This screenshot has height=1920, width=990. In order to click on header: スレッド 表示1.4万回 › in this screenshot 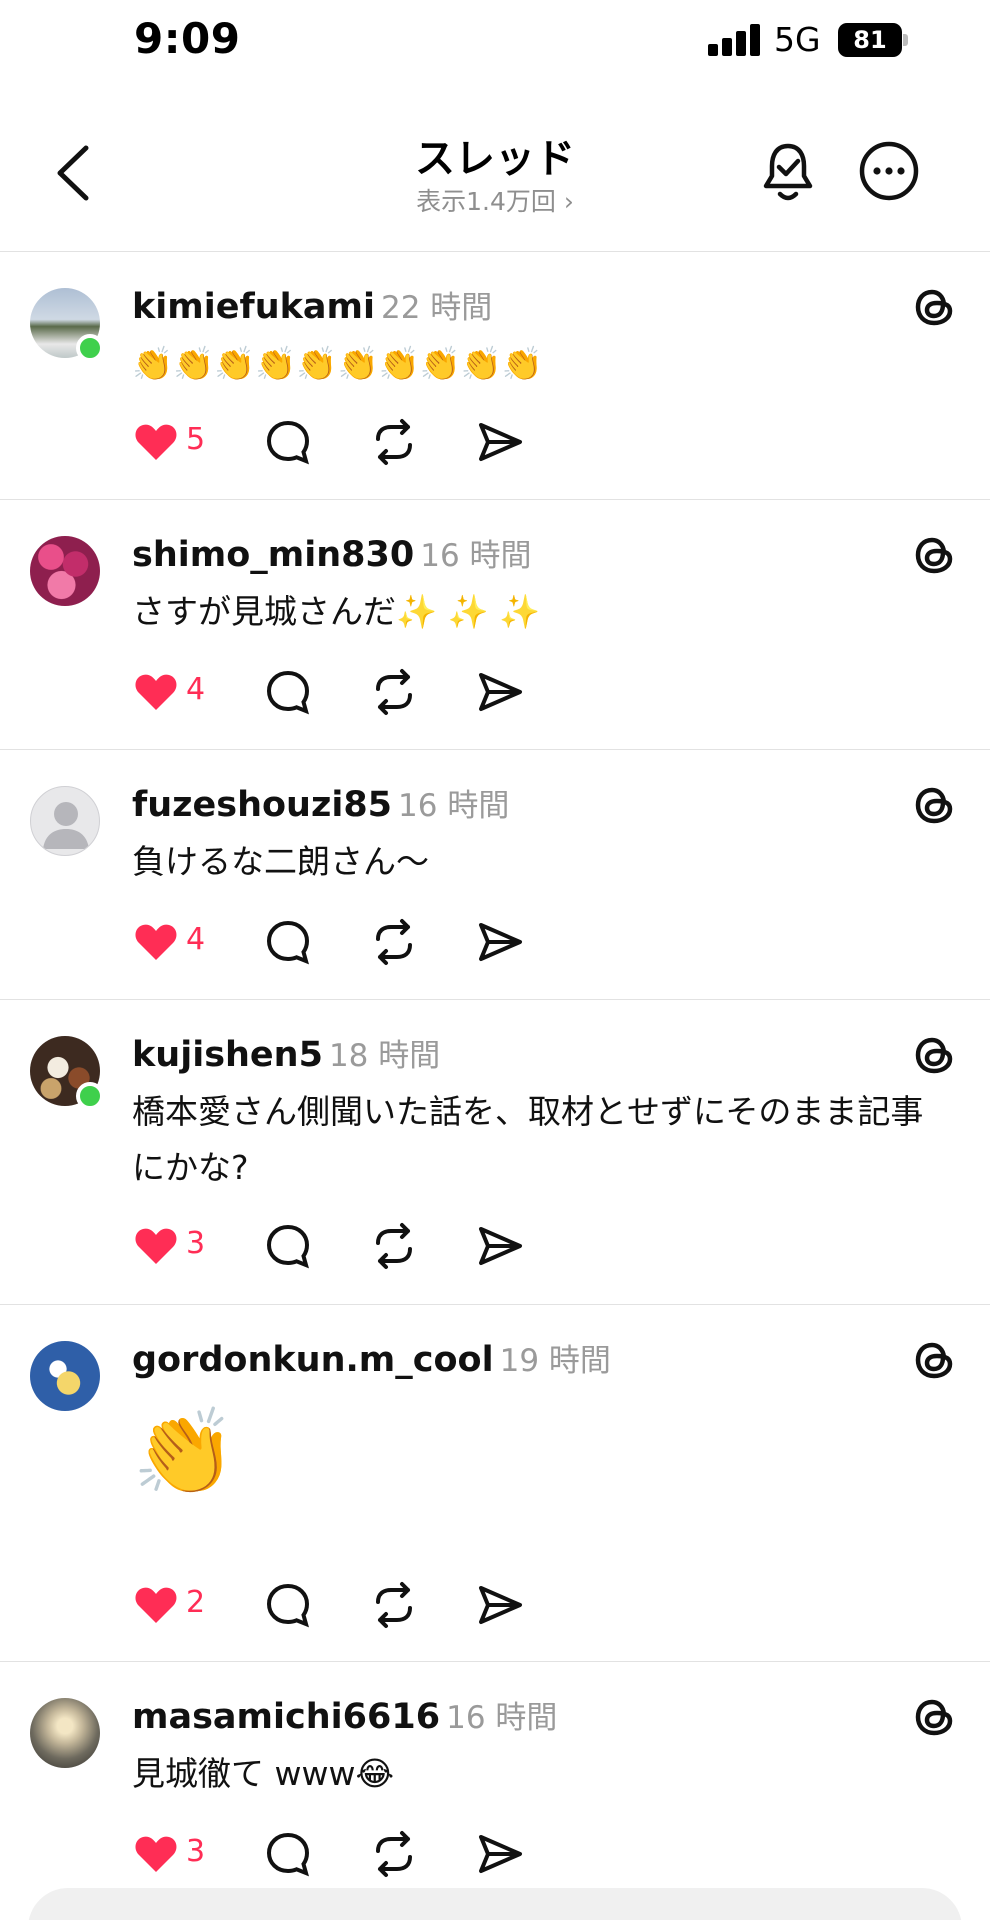, I will do `click(495, 168)`.